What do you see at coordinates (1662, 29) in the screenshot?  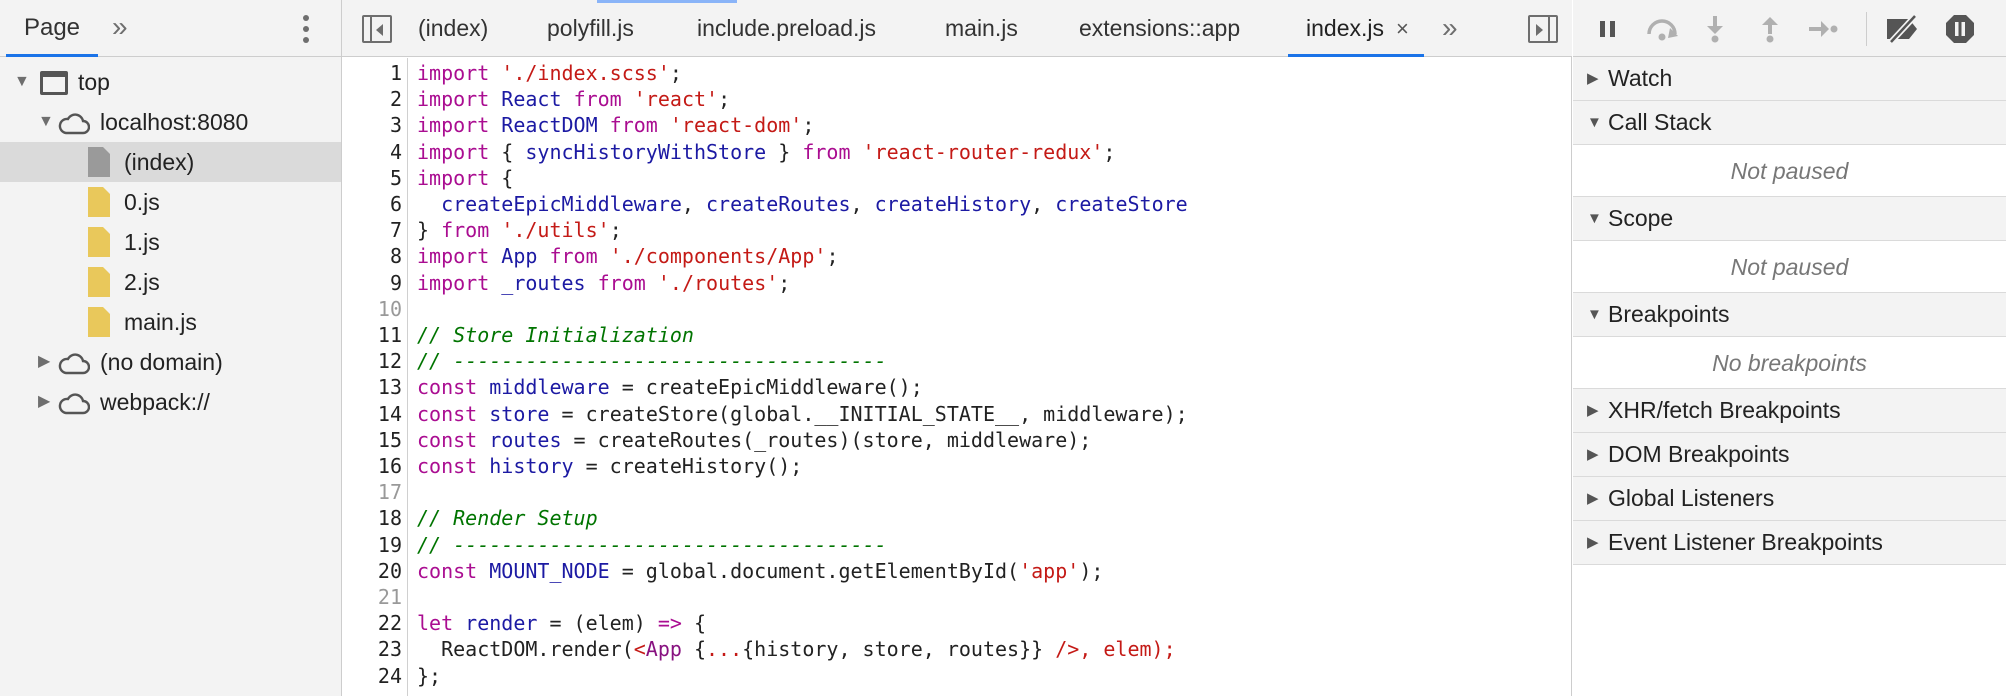 I see `step-over-icon` at bounding box center [1662, 29].